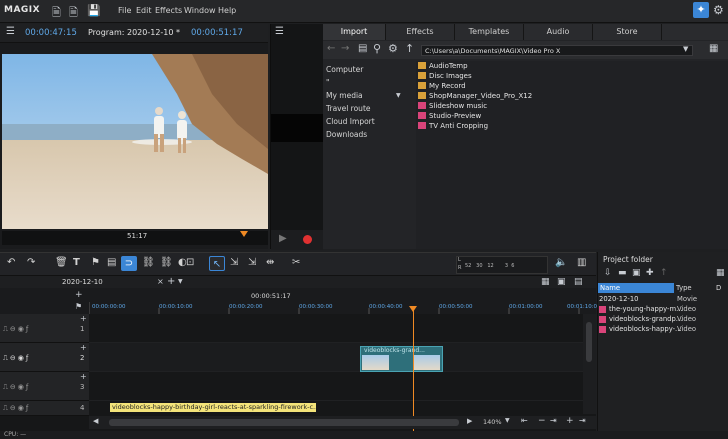 The height and width of the screenshot is (439, 728). I want to click on file-item: TV Anti Cropping, so click(453, 126).